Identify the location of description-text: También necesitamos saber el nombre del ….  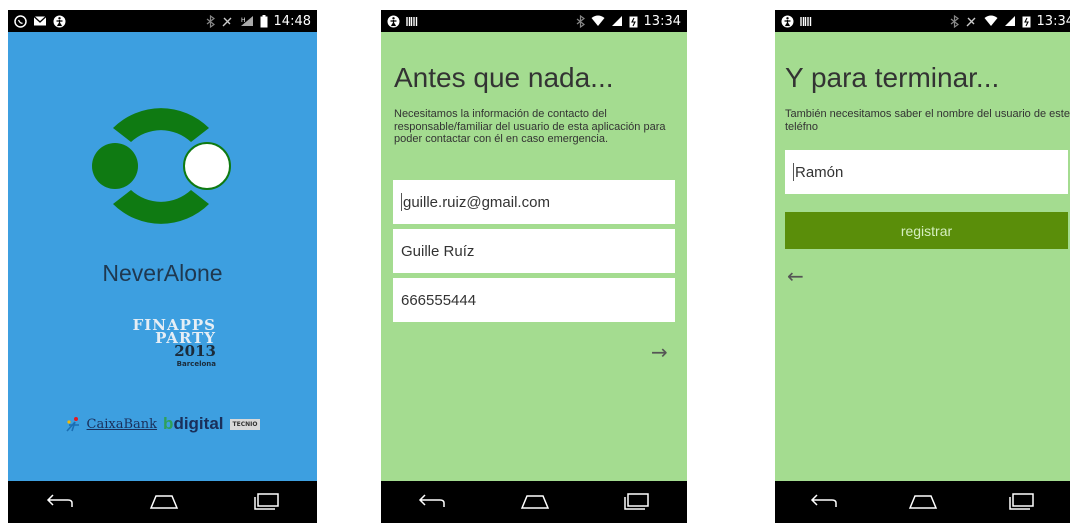
(927, 120).